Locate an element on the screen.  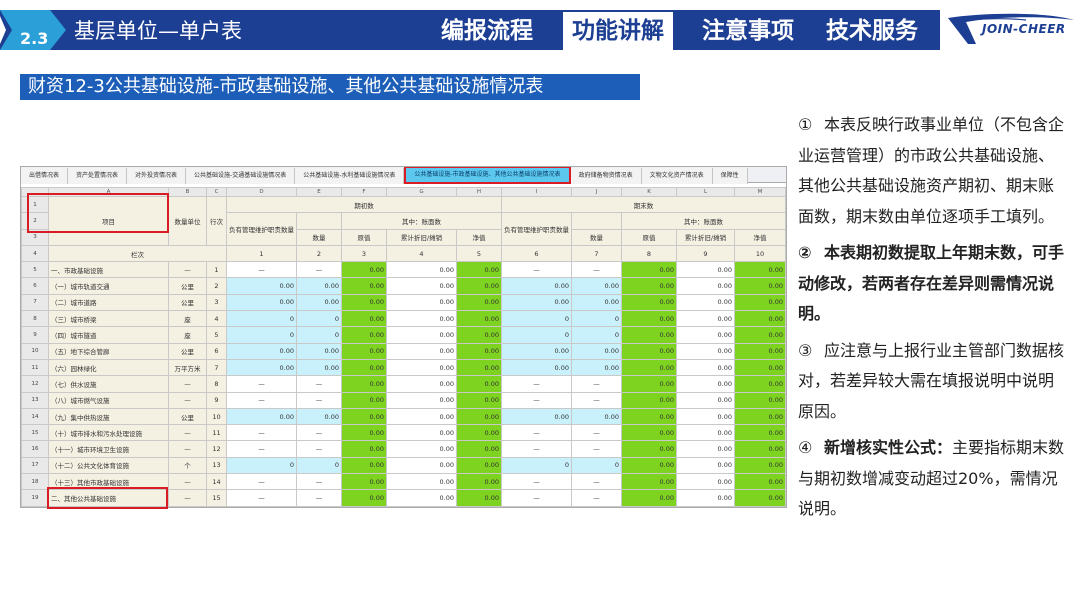
sheet-tab: 对外投资情况表 is located at coordinates (157, 176).